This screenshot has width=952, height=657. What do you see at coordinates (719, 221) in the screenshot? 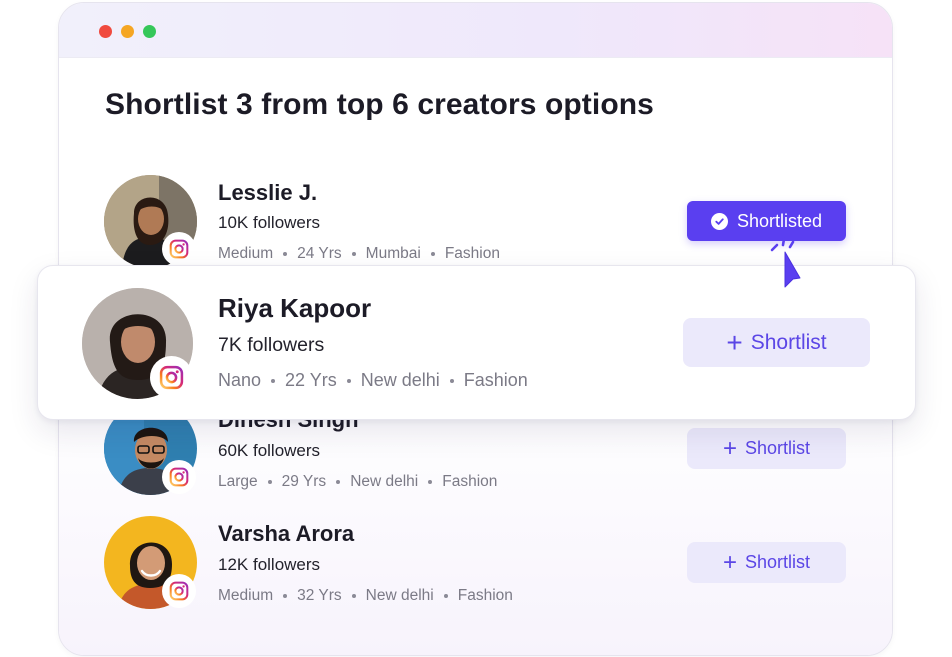
I see `check-circle-icon` at bounding box center [719, 221].